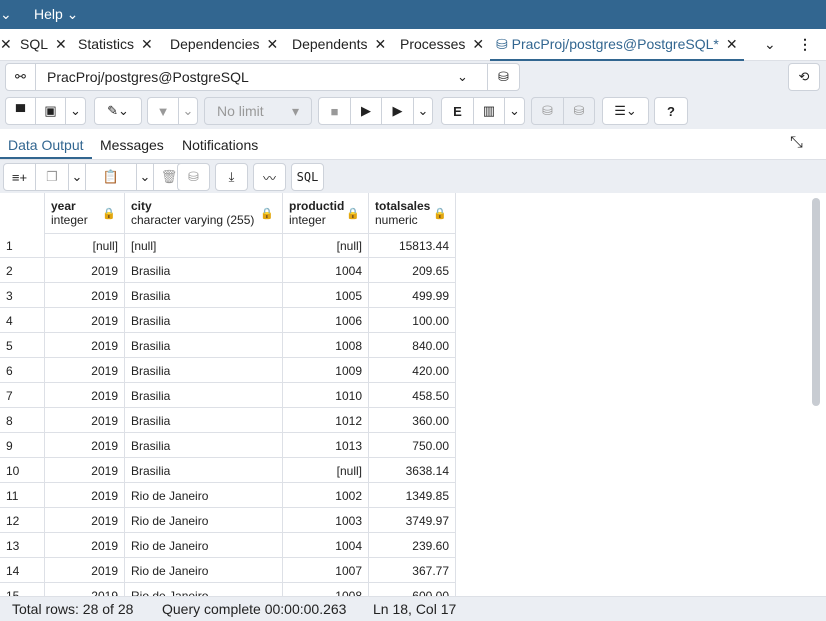  What do you see at coordinates (163, 111) in the screenshot?
I see `filter-icon: ▼` at bounding box center [163, 111].